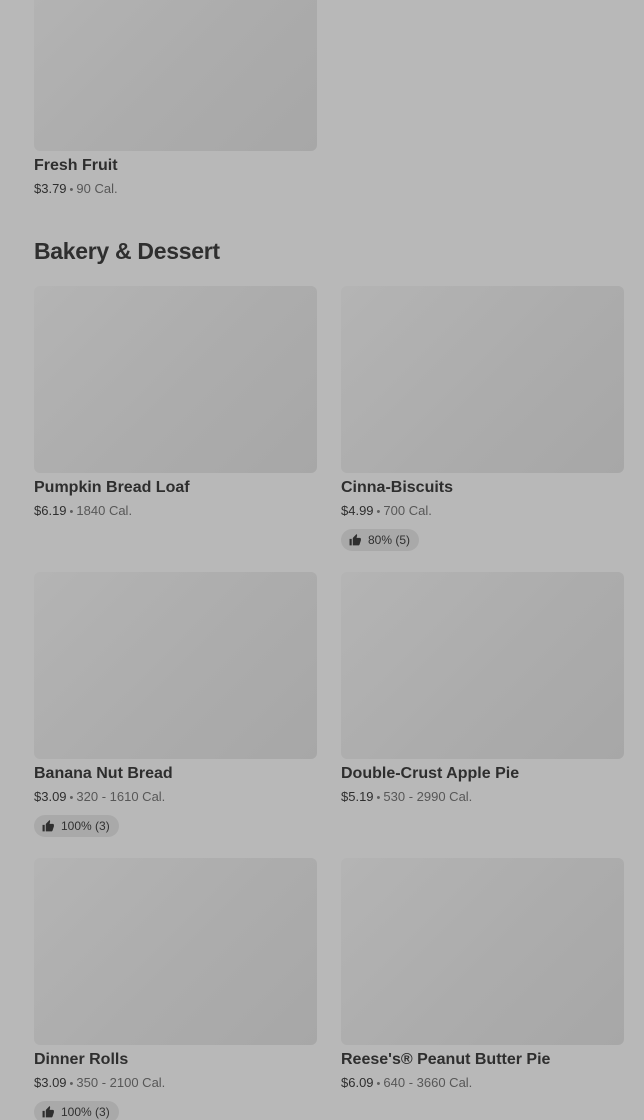  What do you see at coordinates (50, 510) in the screenshot?
I see `item-price: $6.19` at bounding box center [50, 510].